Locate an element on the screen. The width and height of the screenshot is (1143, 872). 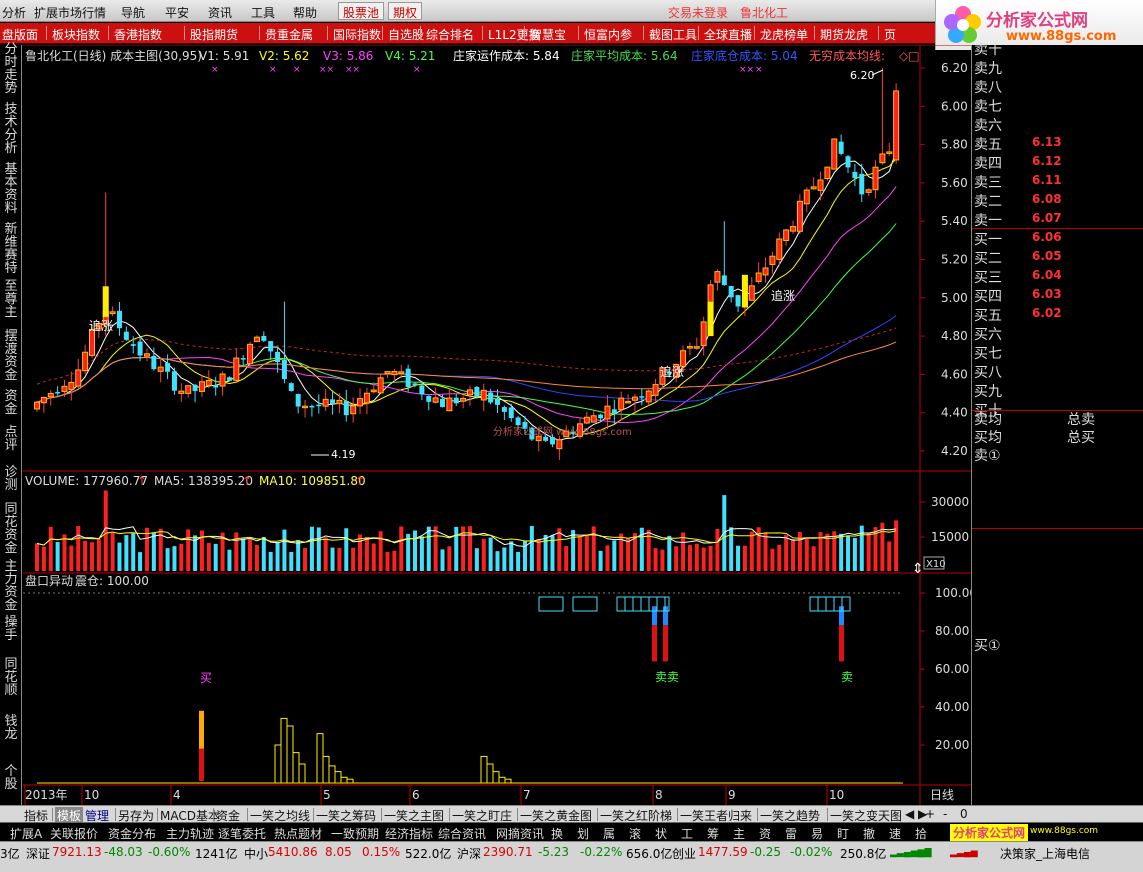
function-button-2: 资金分布 is located at coordinates (132, 833).